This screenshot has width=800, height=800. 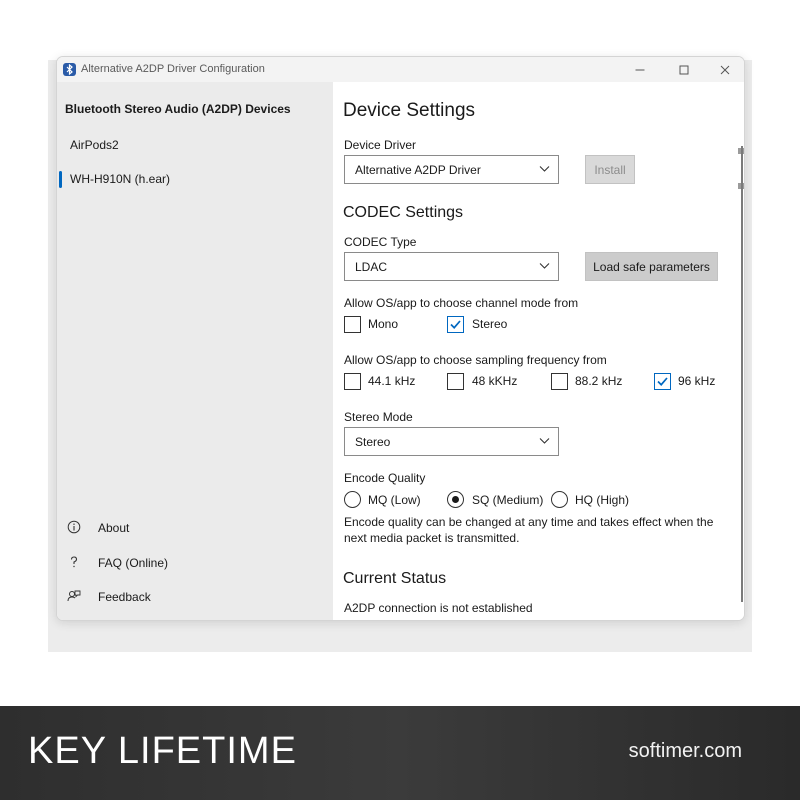 I want to click on maximize-button, so click(x=684, y=69).